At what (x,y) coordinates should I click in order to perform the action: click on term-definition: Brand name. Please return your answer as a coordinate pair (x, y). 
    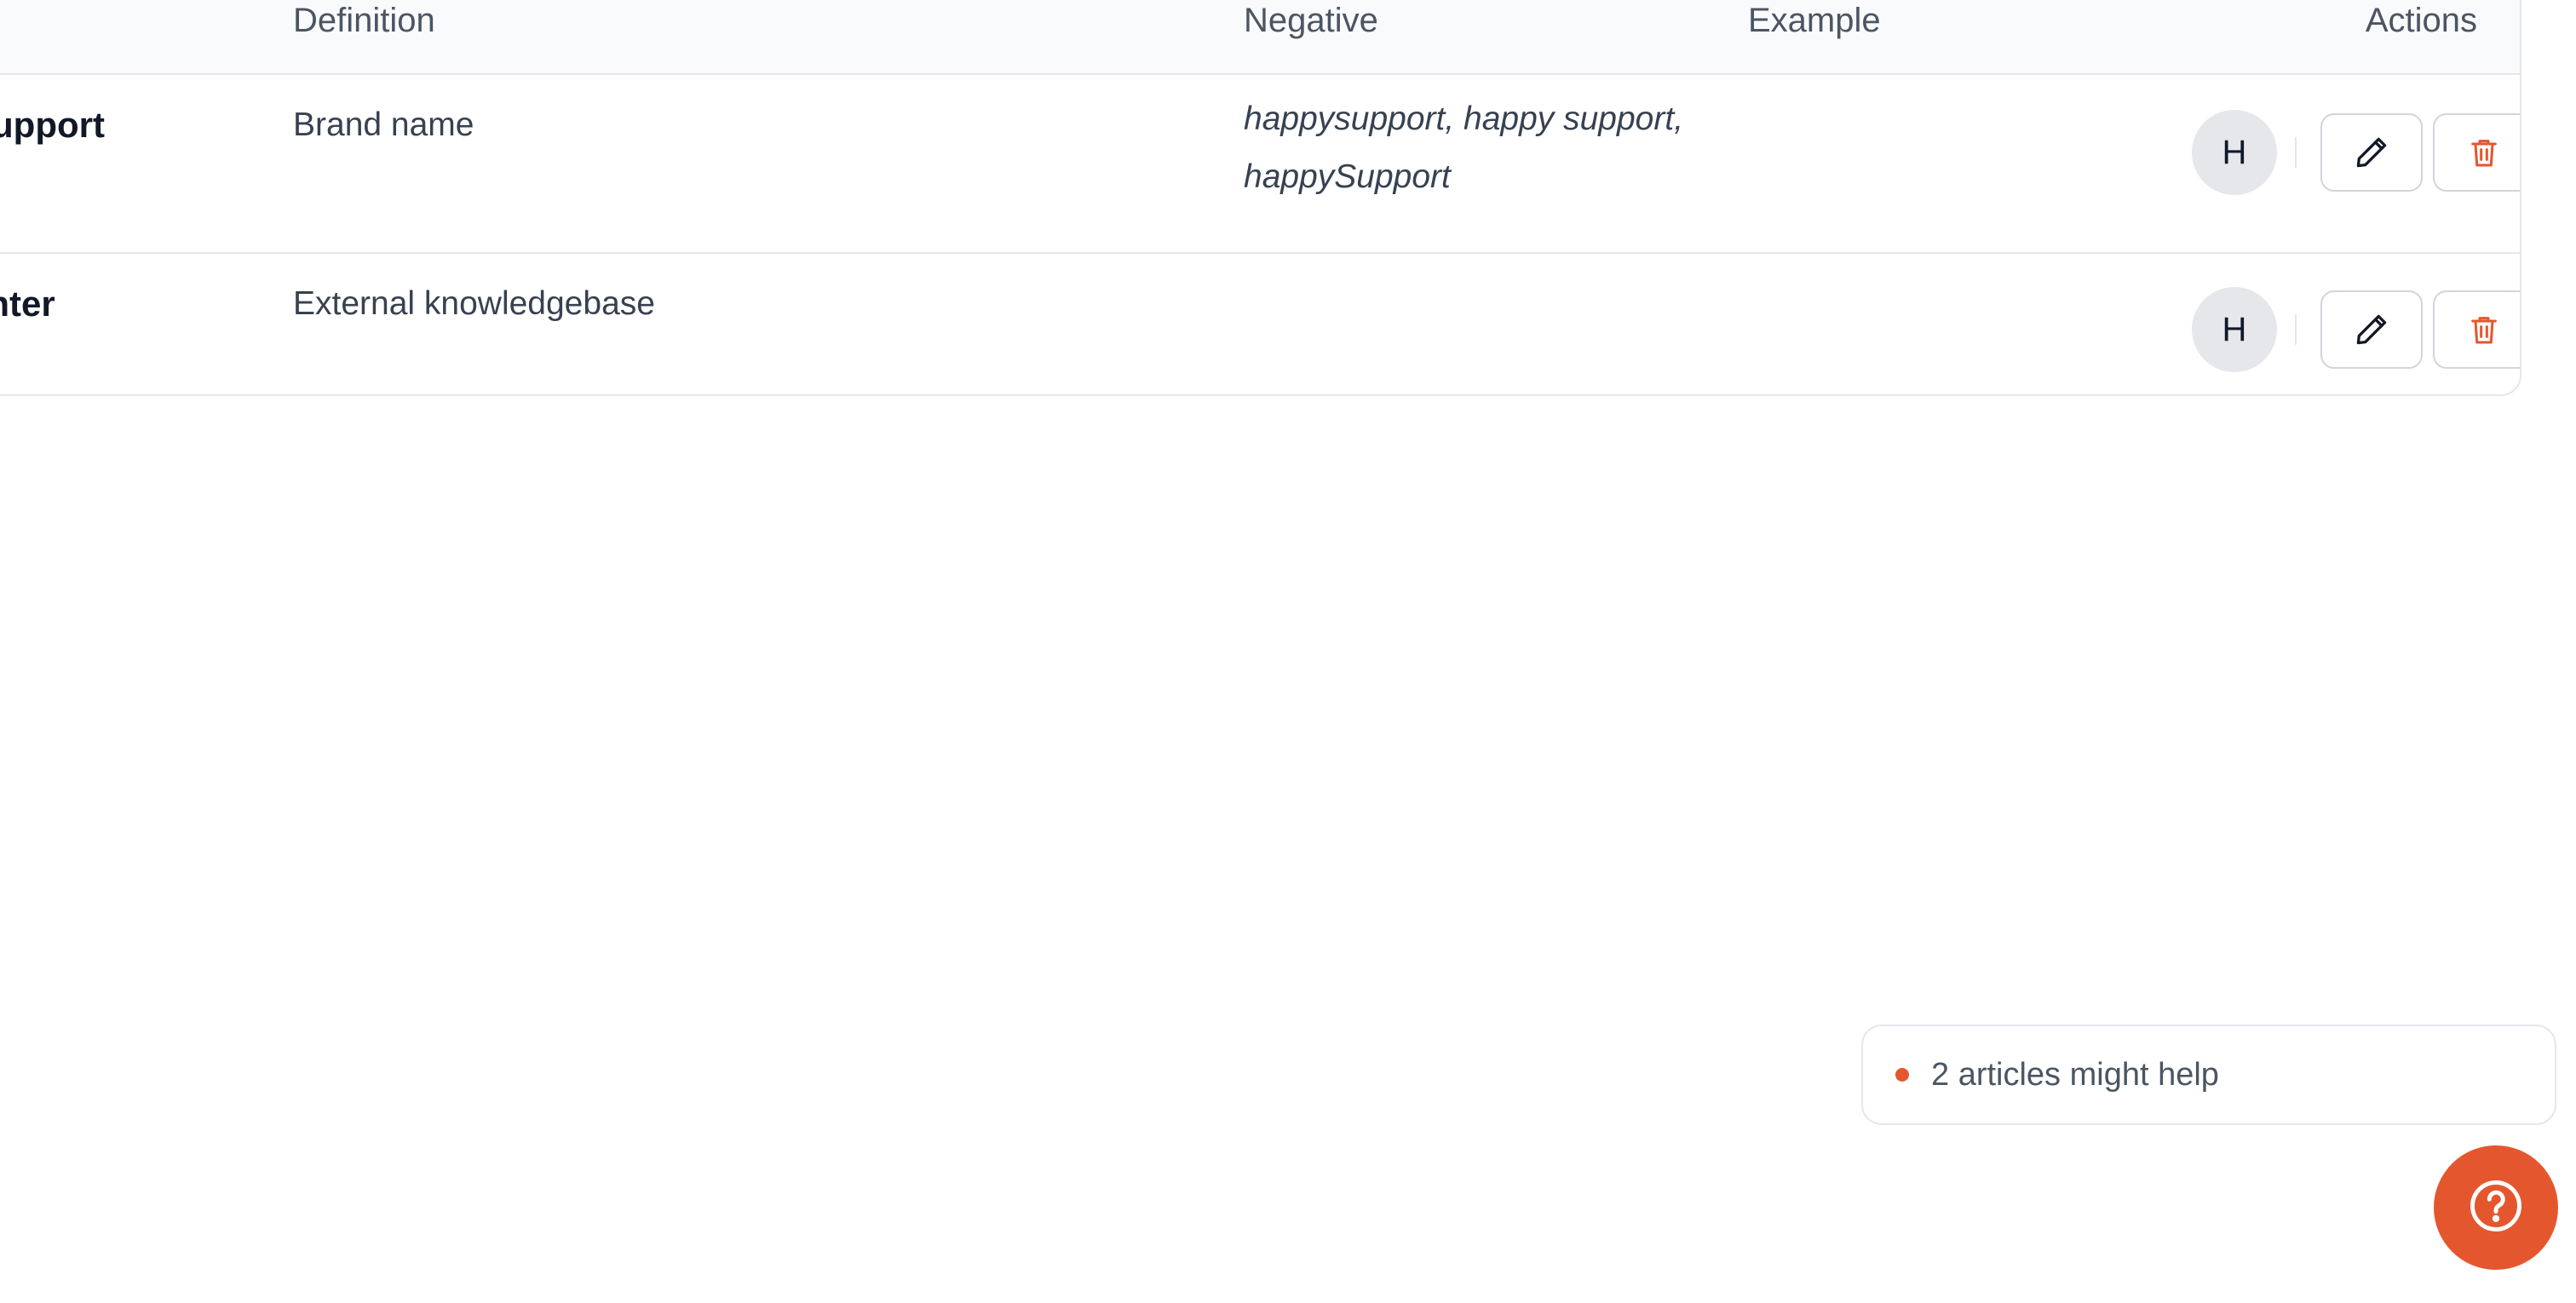
    Looking at the image, I should click on (383, 124).